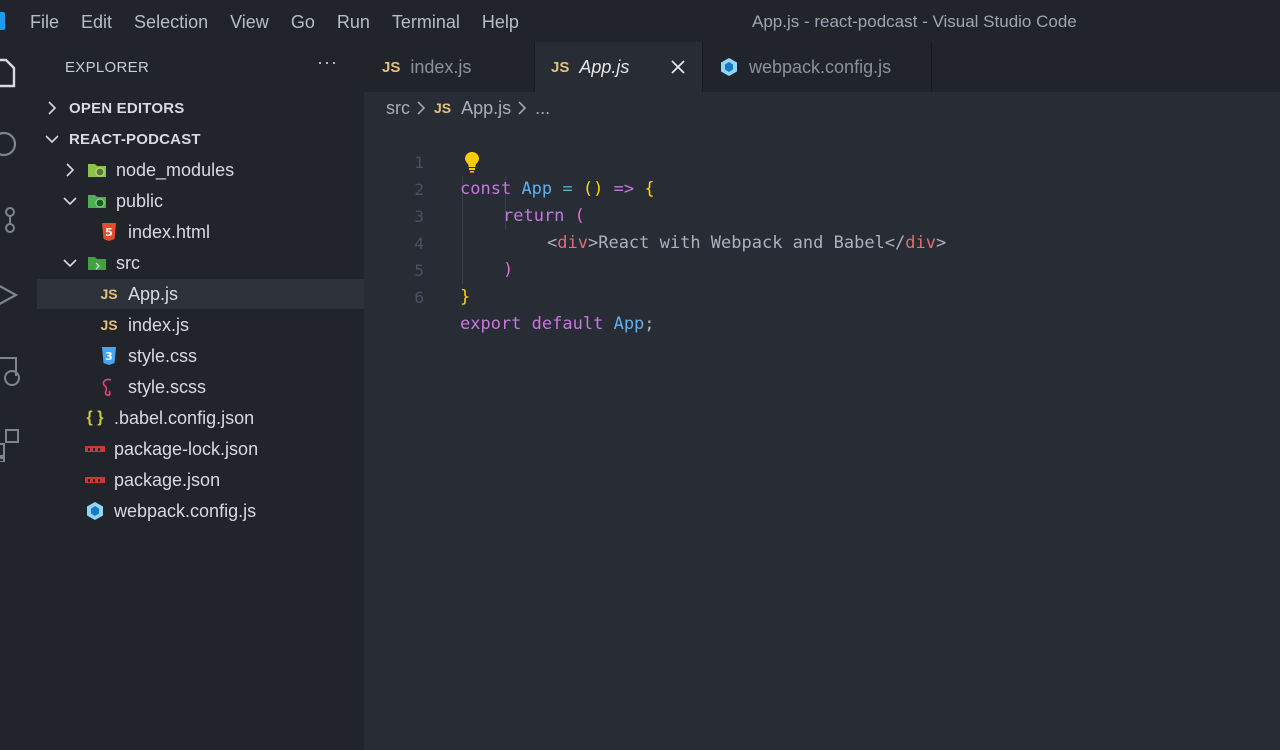  I want to click on tab-app-js: JS App.js, so click(619, 67).